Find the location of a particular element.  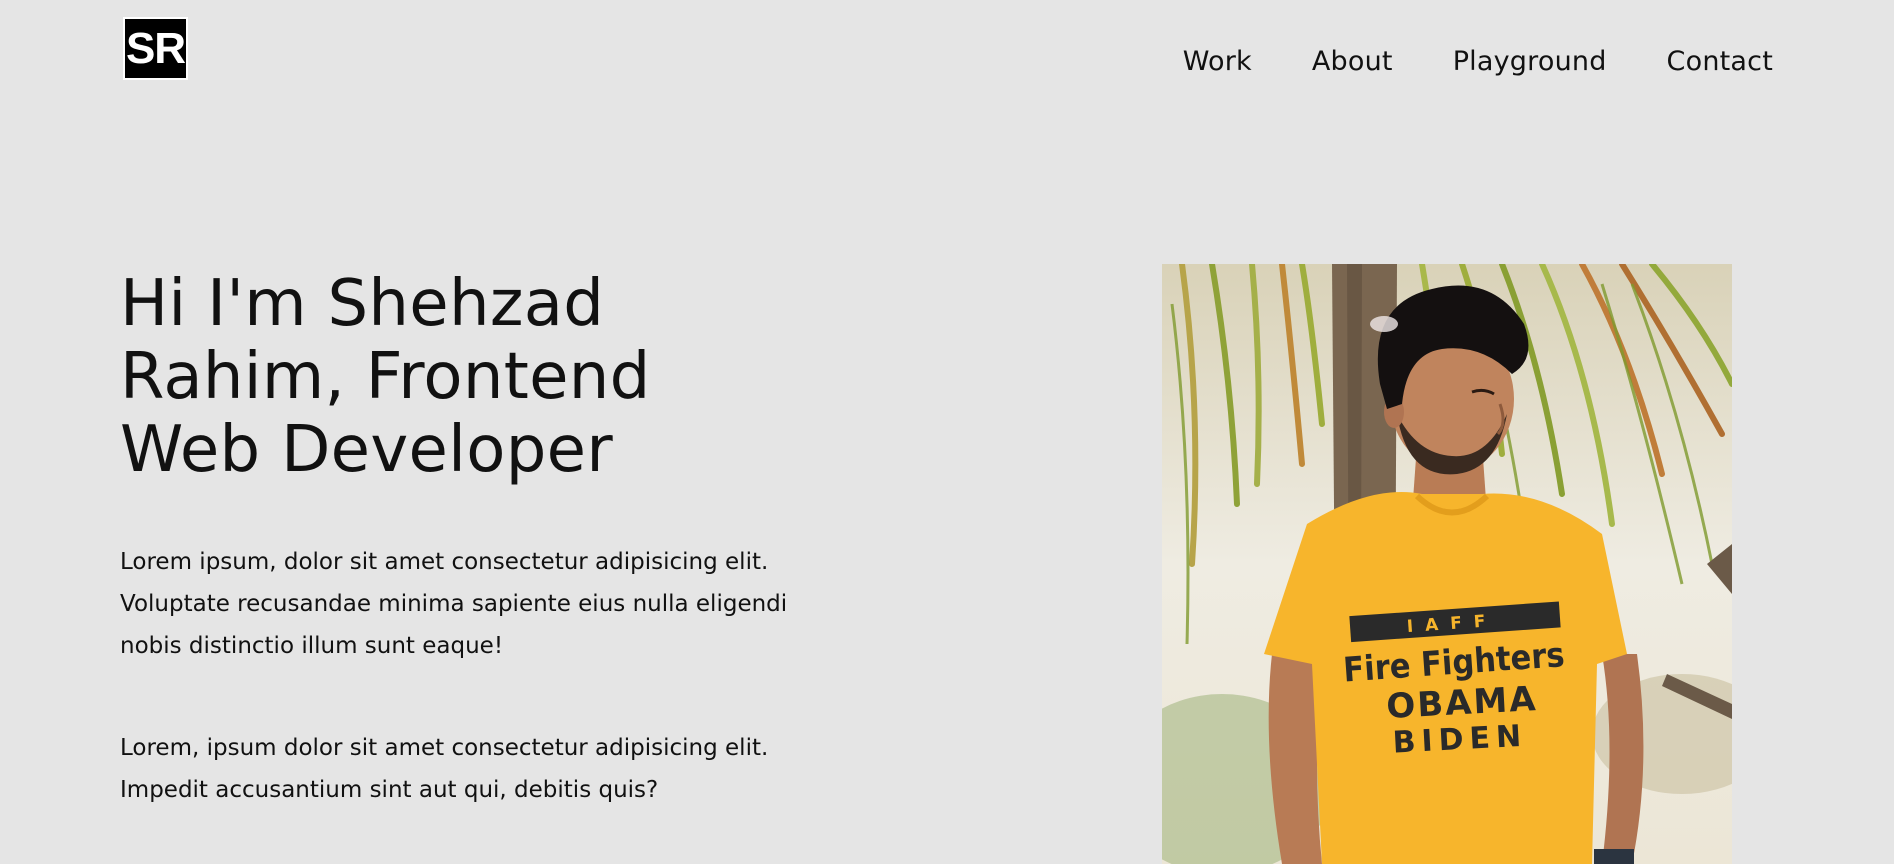

main-nav: Work About Playground Contact is located at coordinates (1478, 61).